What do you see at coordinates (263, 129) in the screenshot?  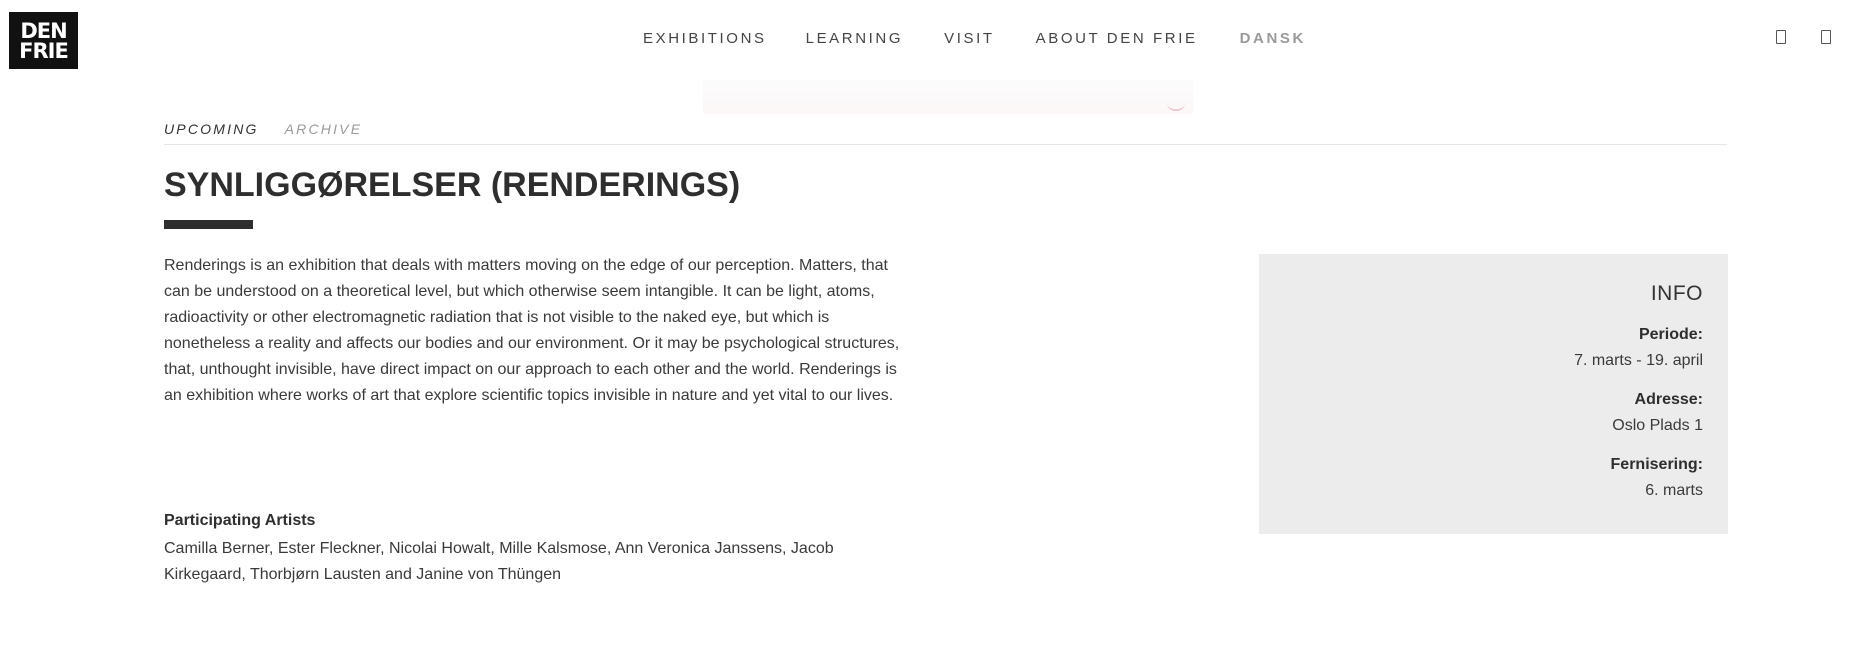 I see `exhibition-subnav: UPCOMING ARCHIVE` at bounding box center [263, 129].